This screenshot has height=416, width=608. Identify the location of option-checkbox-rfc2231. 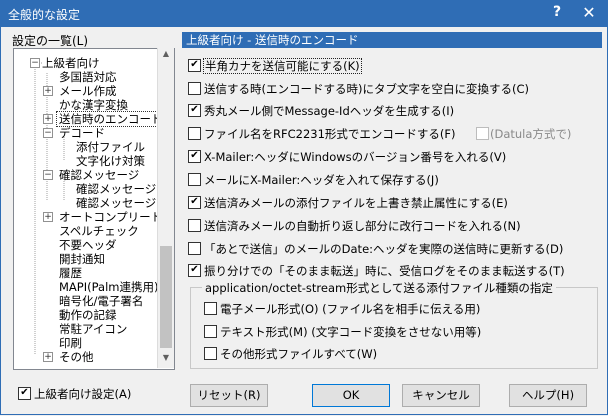
(194, 133).